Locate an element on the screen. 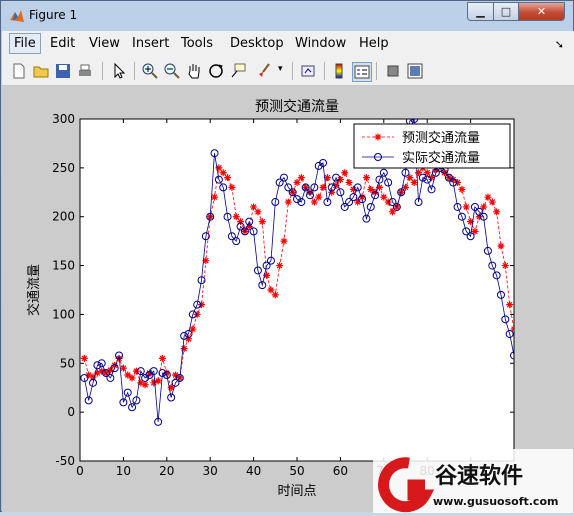 The image size is (574, 516). x-tick-label: 40 is located at coordinates (253, 471).